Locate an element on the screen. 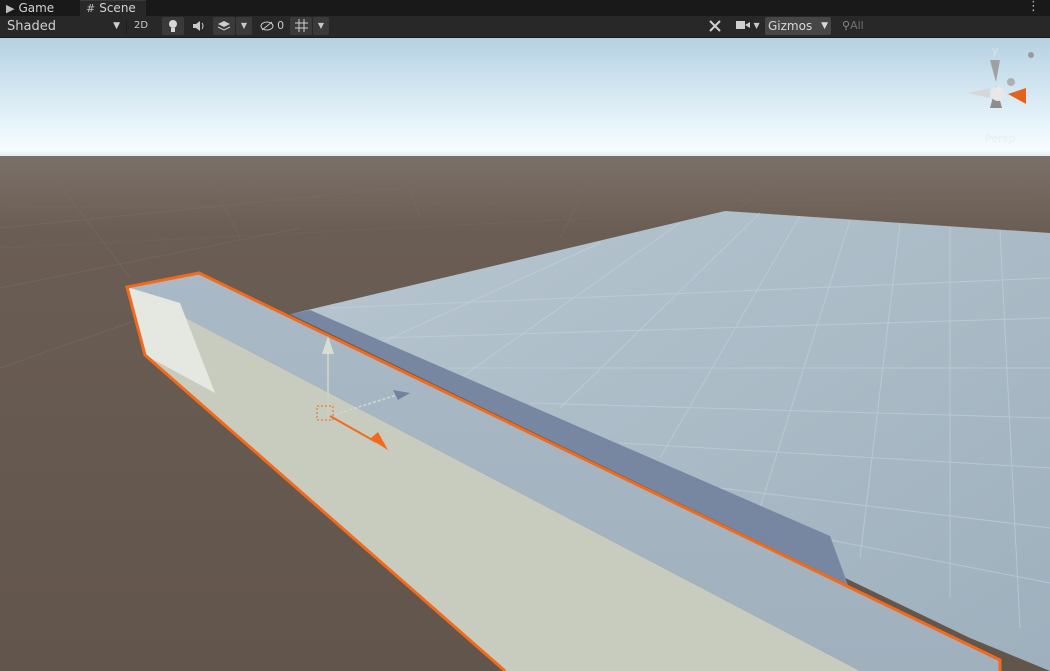 This screenshot has height=671, width=1050. scene-toolbar: Shaded ▼ 2D ▼ 0 ▼ is located at coordinates (525, 27).